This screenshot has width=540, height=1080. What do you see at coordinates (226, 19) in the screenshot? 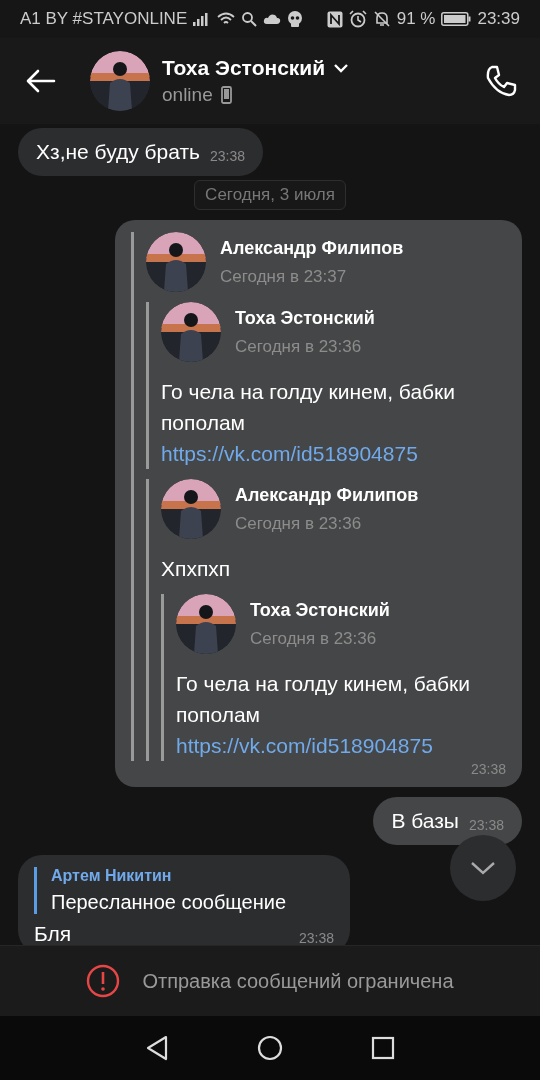
I see `wifi-icon` at bounding box center [226, 19].